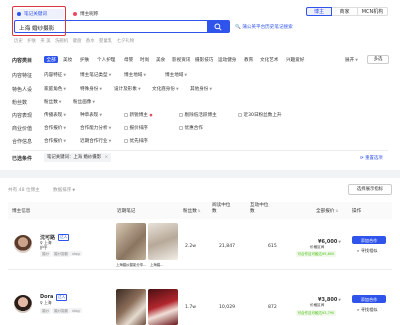 The width and height of the screenshot is (400, 325). Describe the element at coordinates (269, 60) in the screenshot. I see `category-option: 文化艺术` at that location.